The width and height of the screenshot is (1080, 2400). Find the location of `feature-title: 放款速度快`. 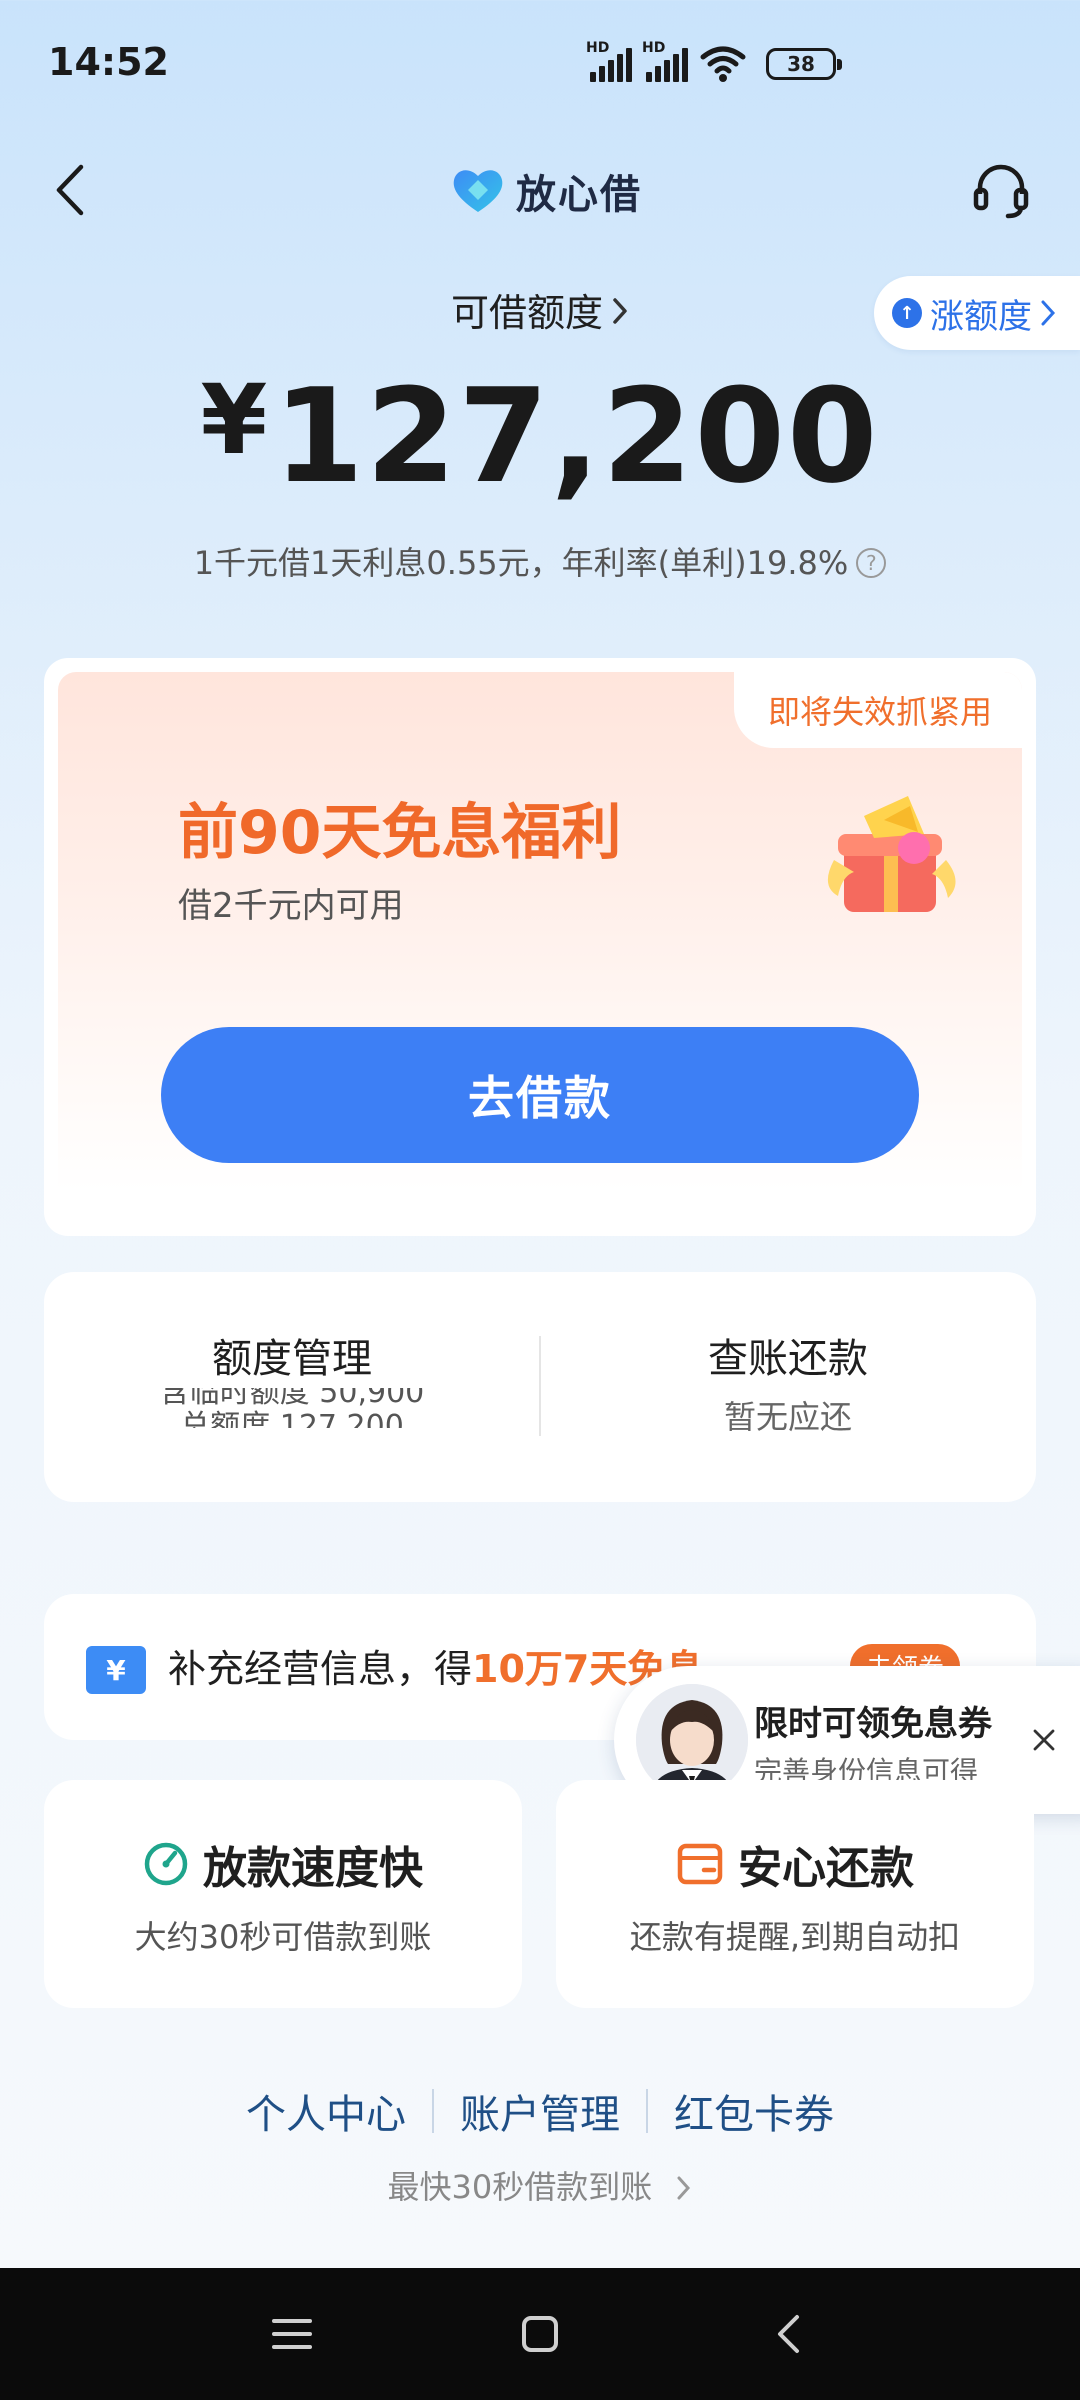

feature-title: 放款速度快 is located at coordinates (313, 1868).